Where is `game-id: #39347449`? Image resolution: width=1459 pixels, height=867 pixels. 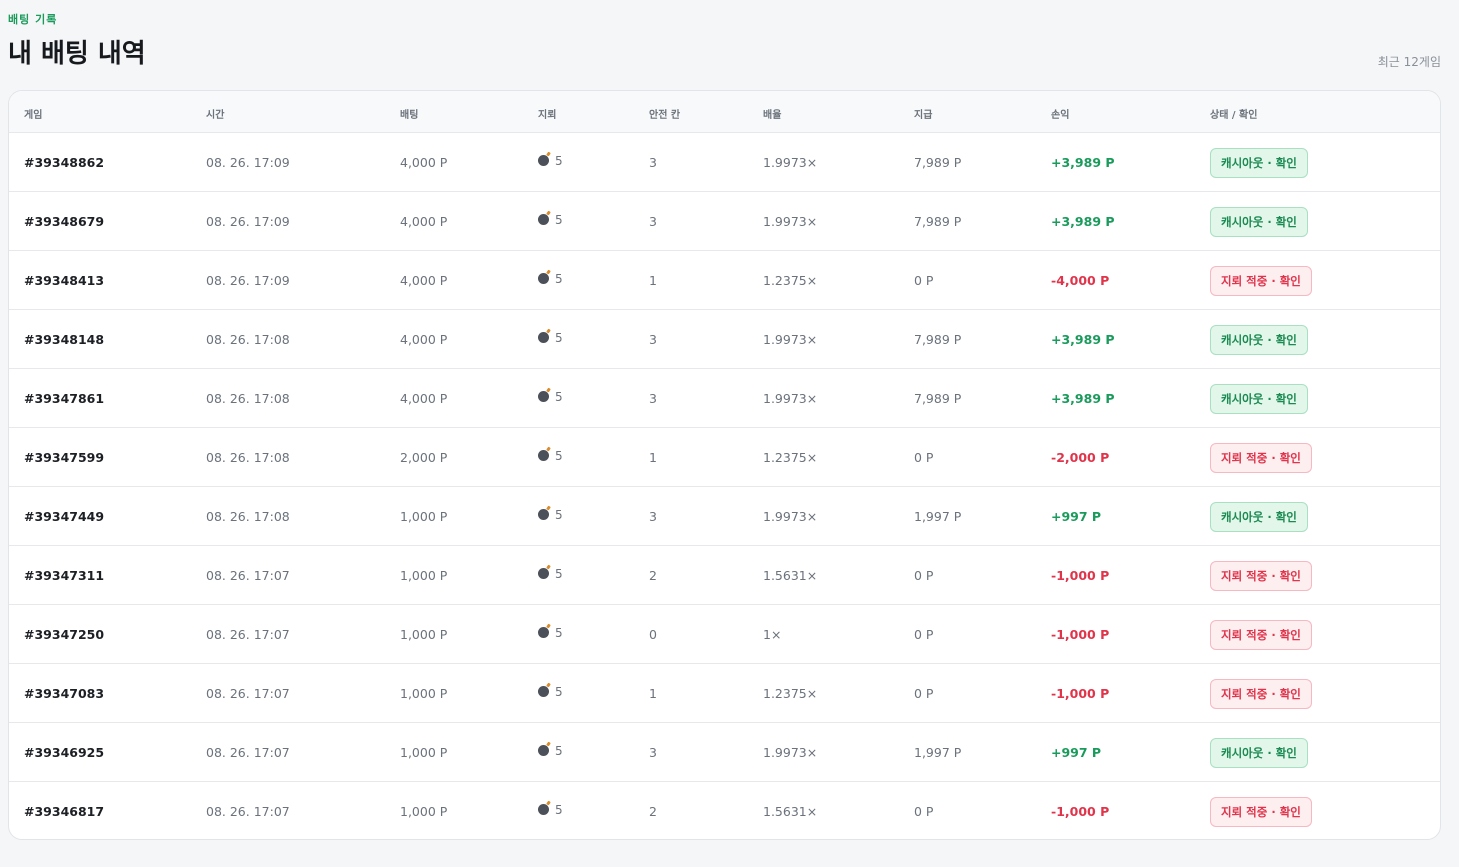
game-id: #39347449 is located at coordinates (64, 516).